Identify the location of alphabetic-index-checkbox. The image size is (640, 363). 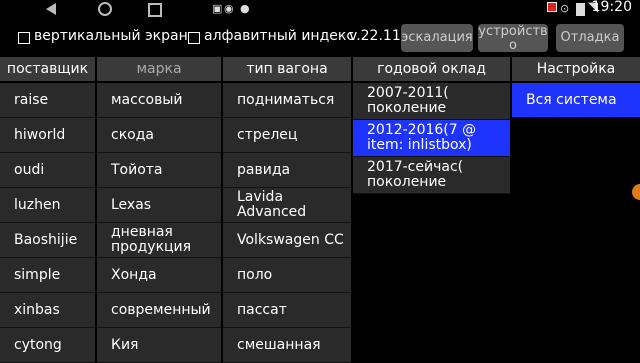
(194, 38).